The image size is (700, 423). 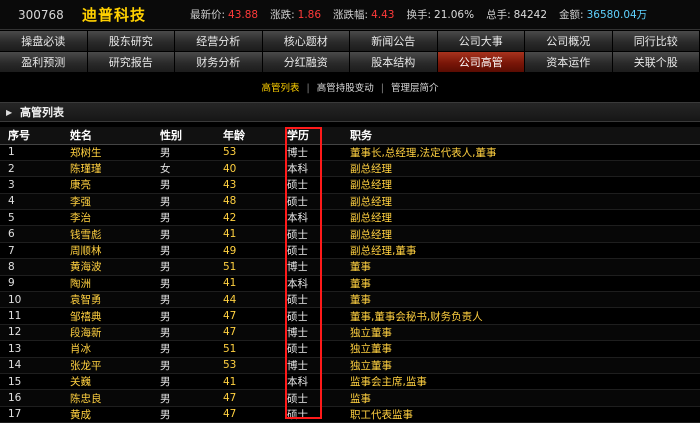 I want to click on cell-index: 16, so click(x=31, y=398).